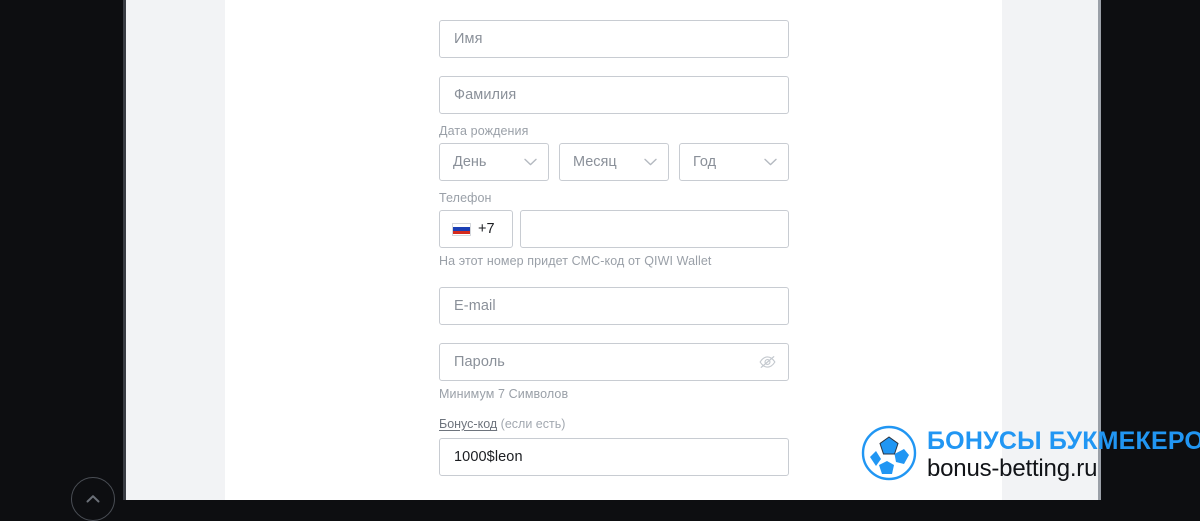 The image size is (1200, 521). Describe the element at coordinates (533, 424) in the screenshot. I see `bonus-code-label-note: (если есть)` at that location.